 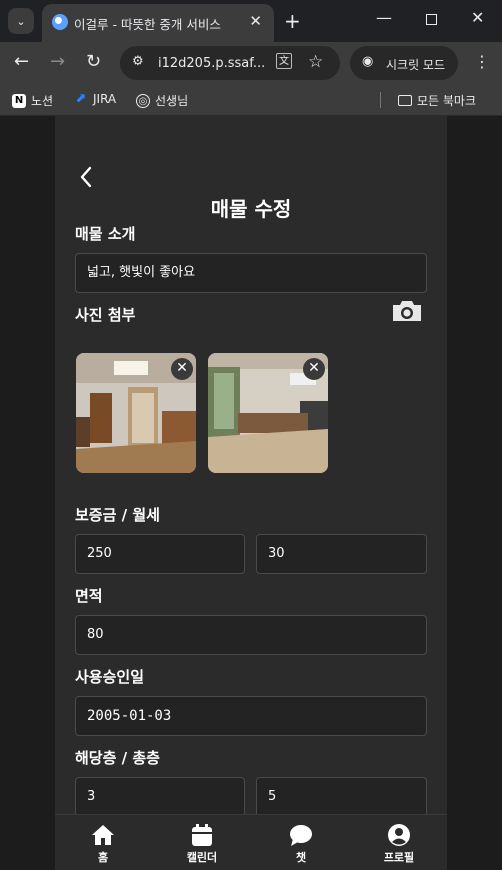 What do you see at coordinates (105, 99) in the screenshot?
I see `bookmark-label: JIRA` at bounding box center [105, 99].